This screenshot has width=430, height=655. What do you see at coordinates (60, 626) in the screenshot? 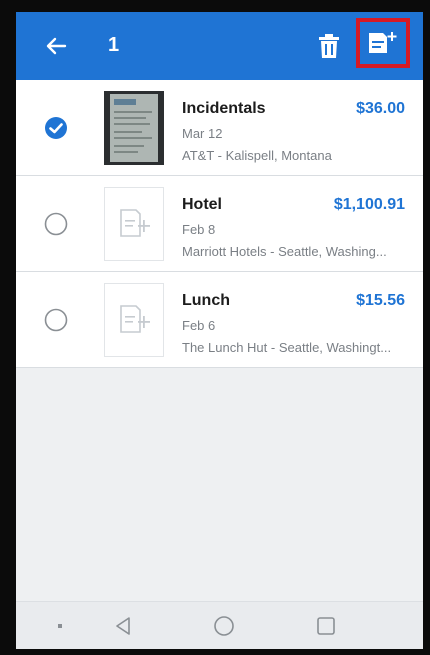
I see `menu-dot-icon` at bounding box center [60, 626].